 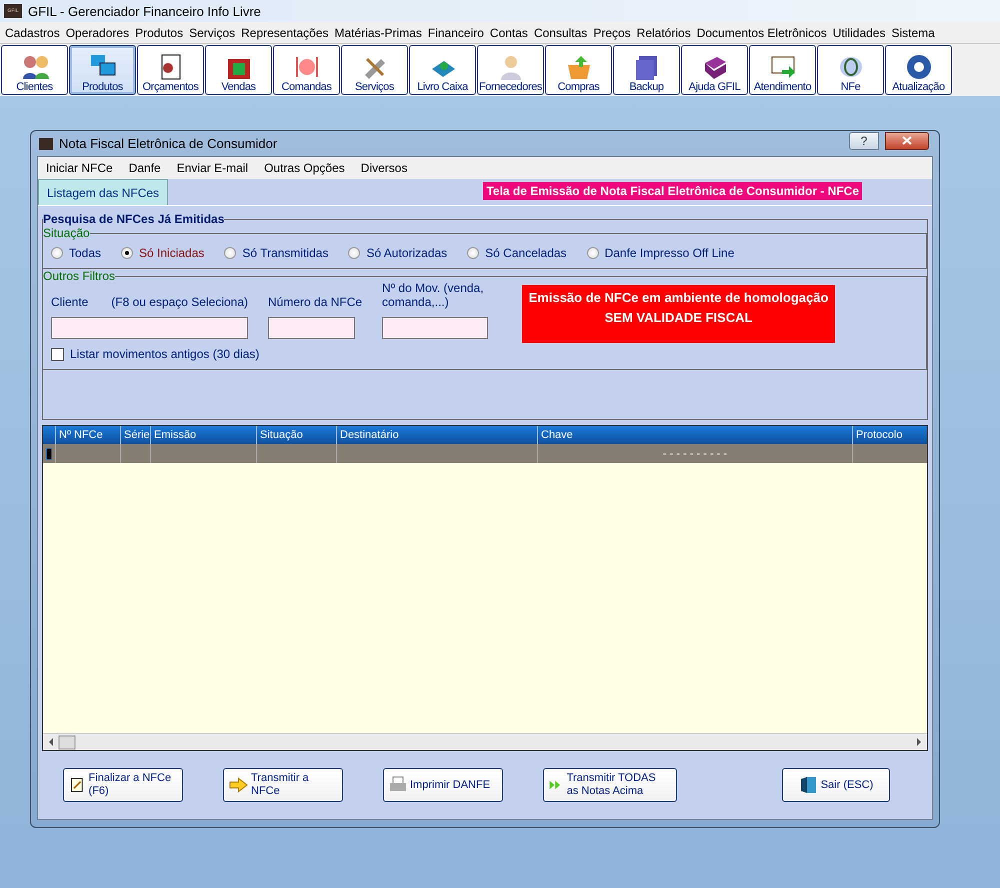 I want to click on checkbox-option: Listar movimentos antigos (30 dias), so click(x=484, y=356).